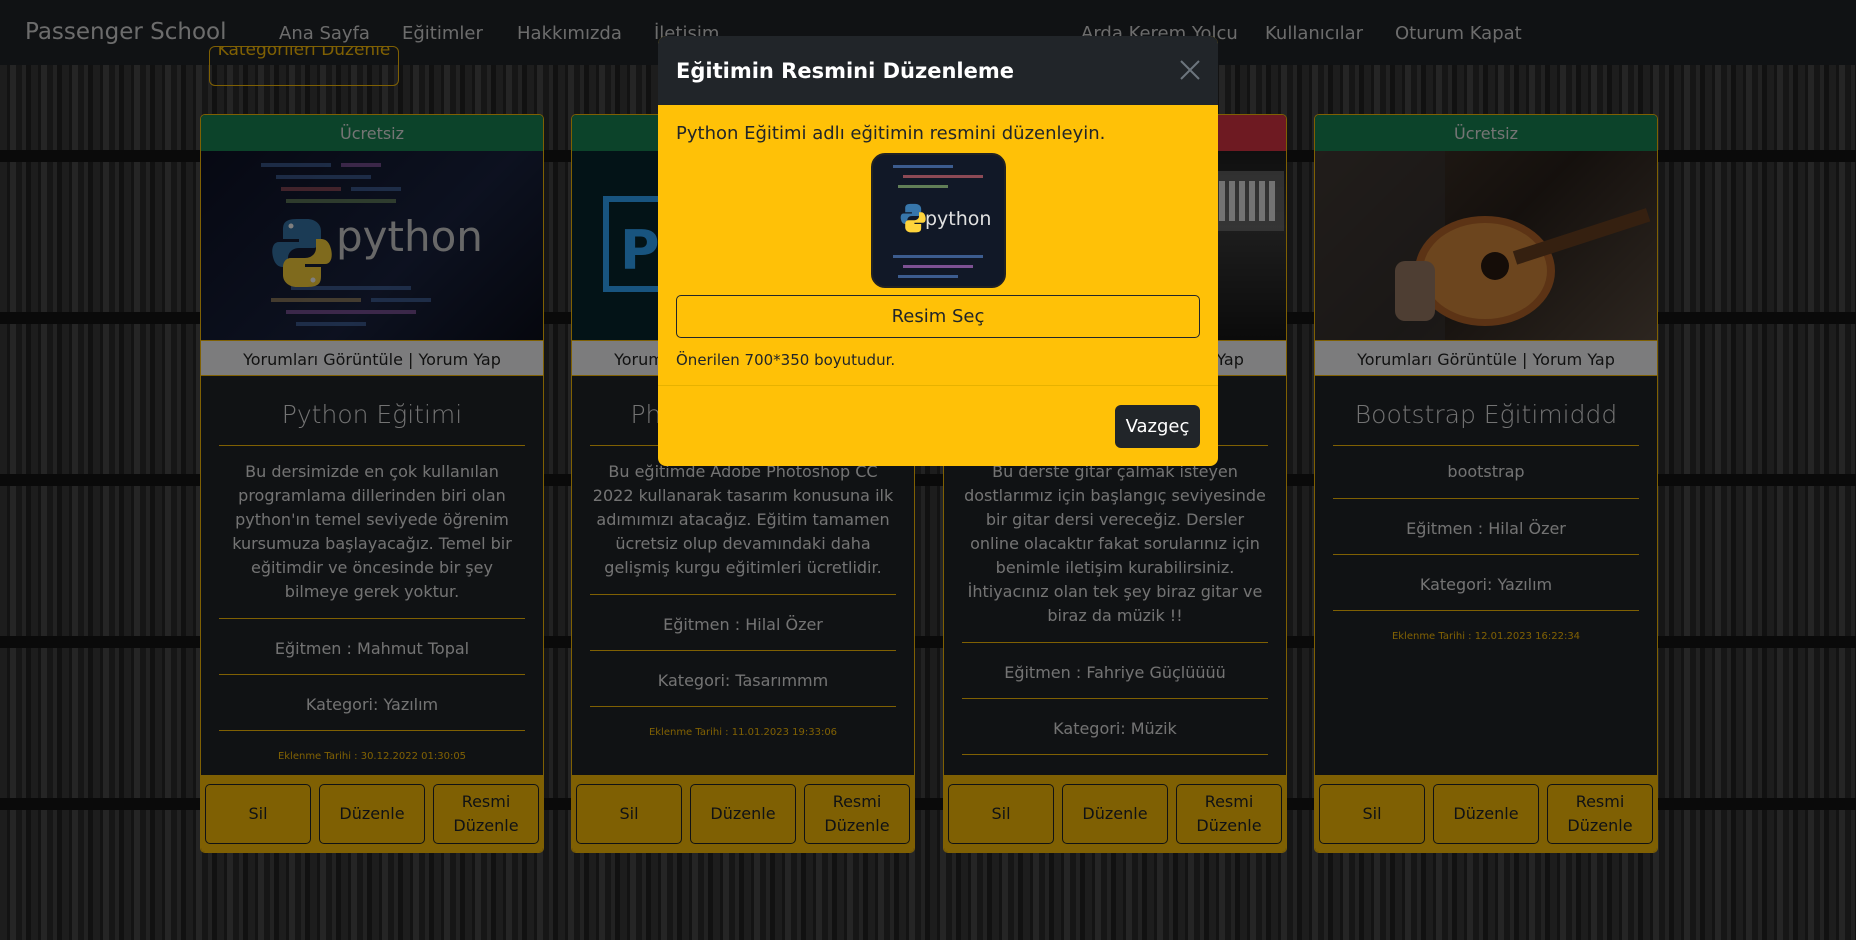 Image resolution: width=1856 pixels, height=940 pixels. I want to click on svg-text: python, so click(958, 219).